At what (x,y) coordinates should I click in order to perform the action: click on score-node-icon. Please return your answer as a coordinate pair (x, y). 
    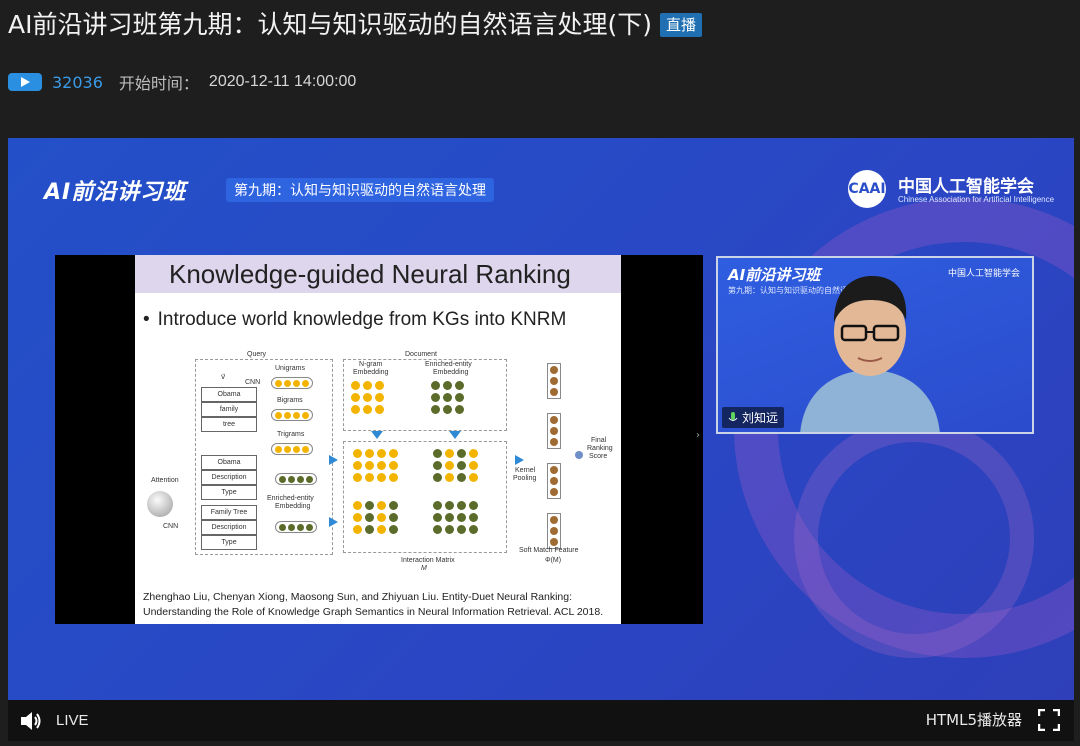
    Looking at the image, I should click on (579, 455).